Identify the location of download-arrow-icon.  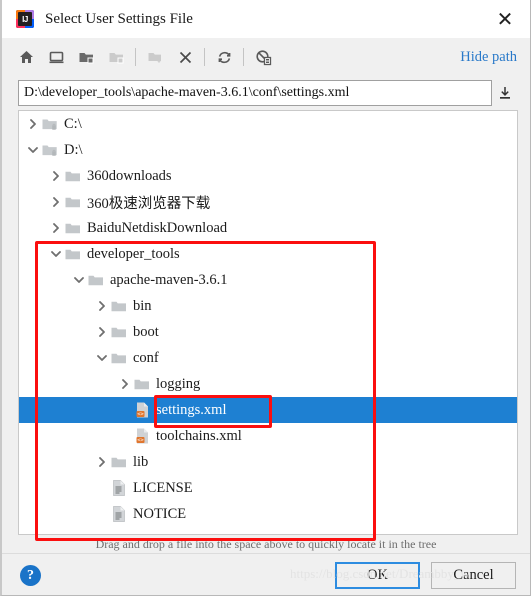
(505, 93).